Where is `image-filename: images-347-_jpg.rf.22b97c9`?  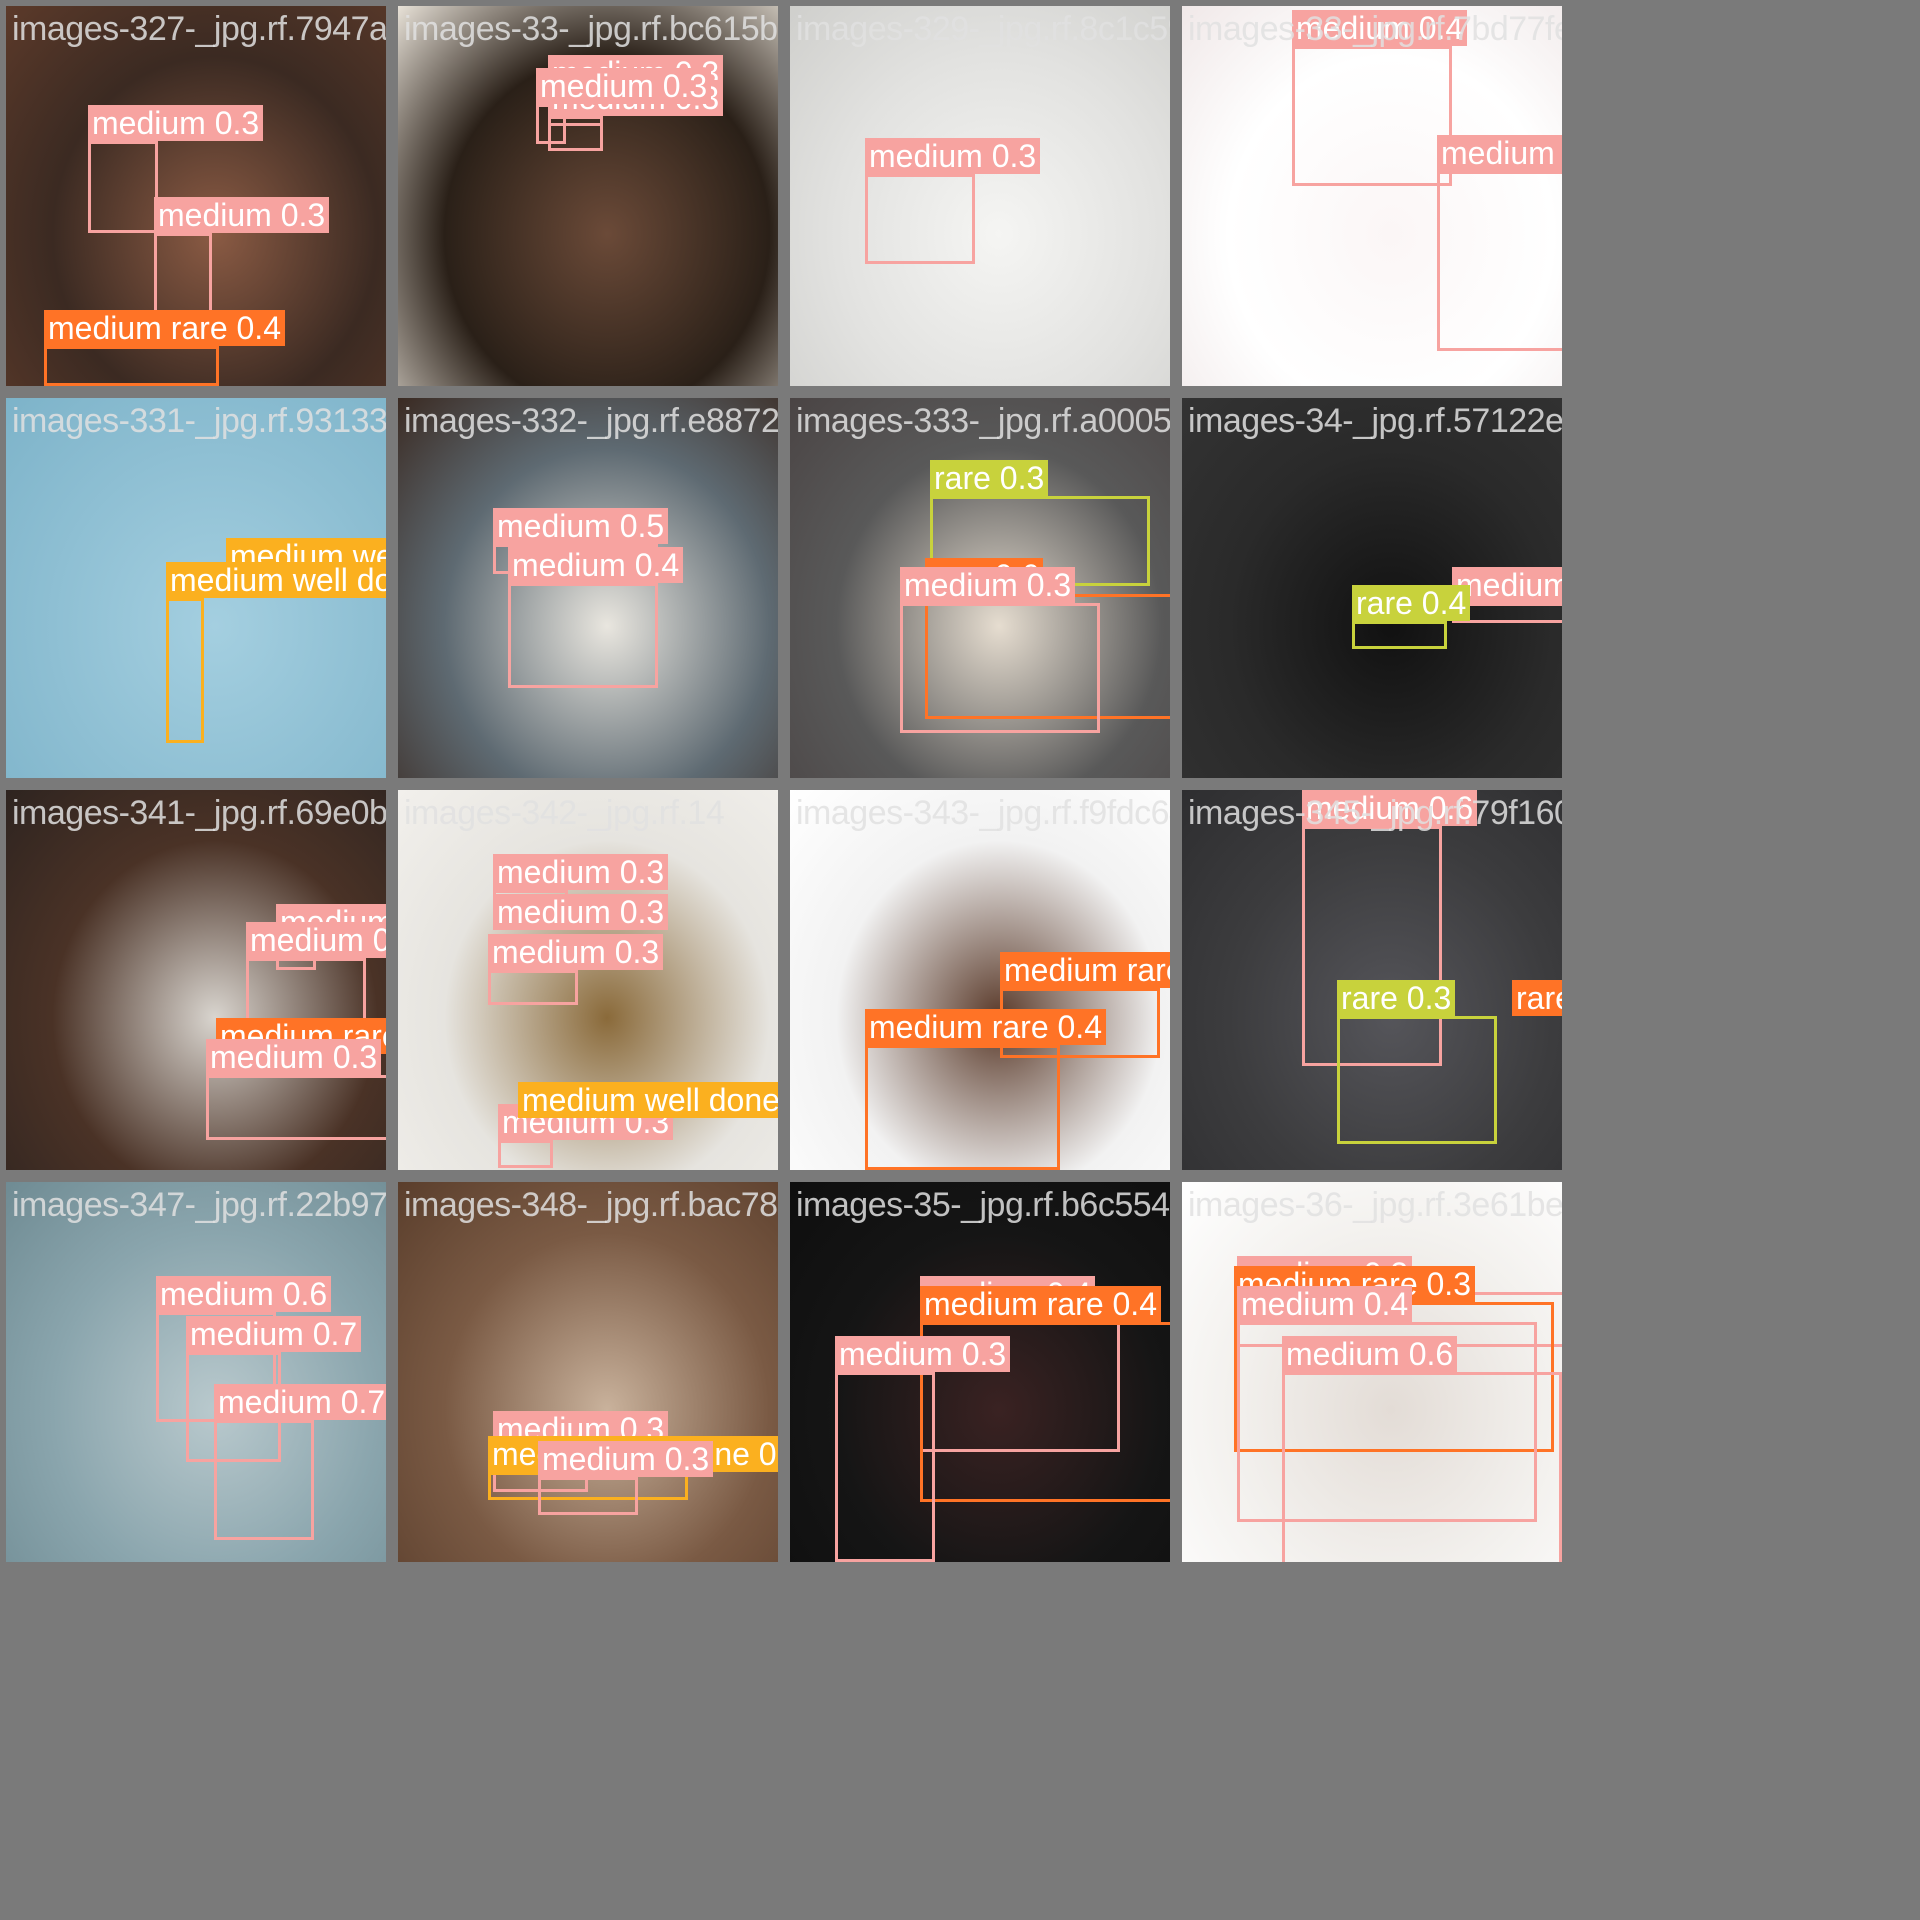
image-filename: images-347-_jpg.rf.22b97c9 is located at coordinates (199, 1205).